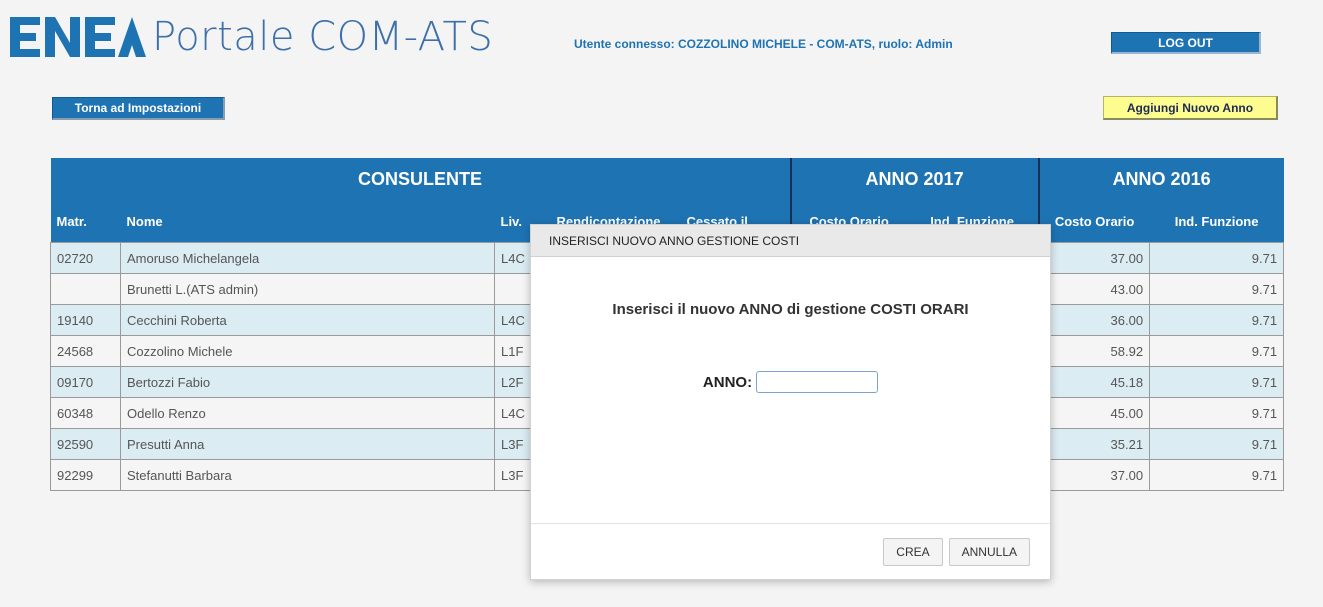 This screenshot has width=1323, height=607. What do you see at coordinates (85, 413) in the screenshot?
I see `cell-matr: 60348` at bounding box center [85, 413].